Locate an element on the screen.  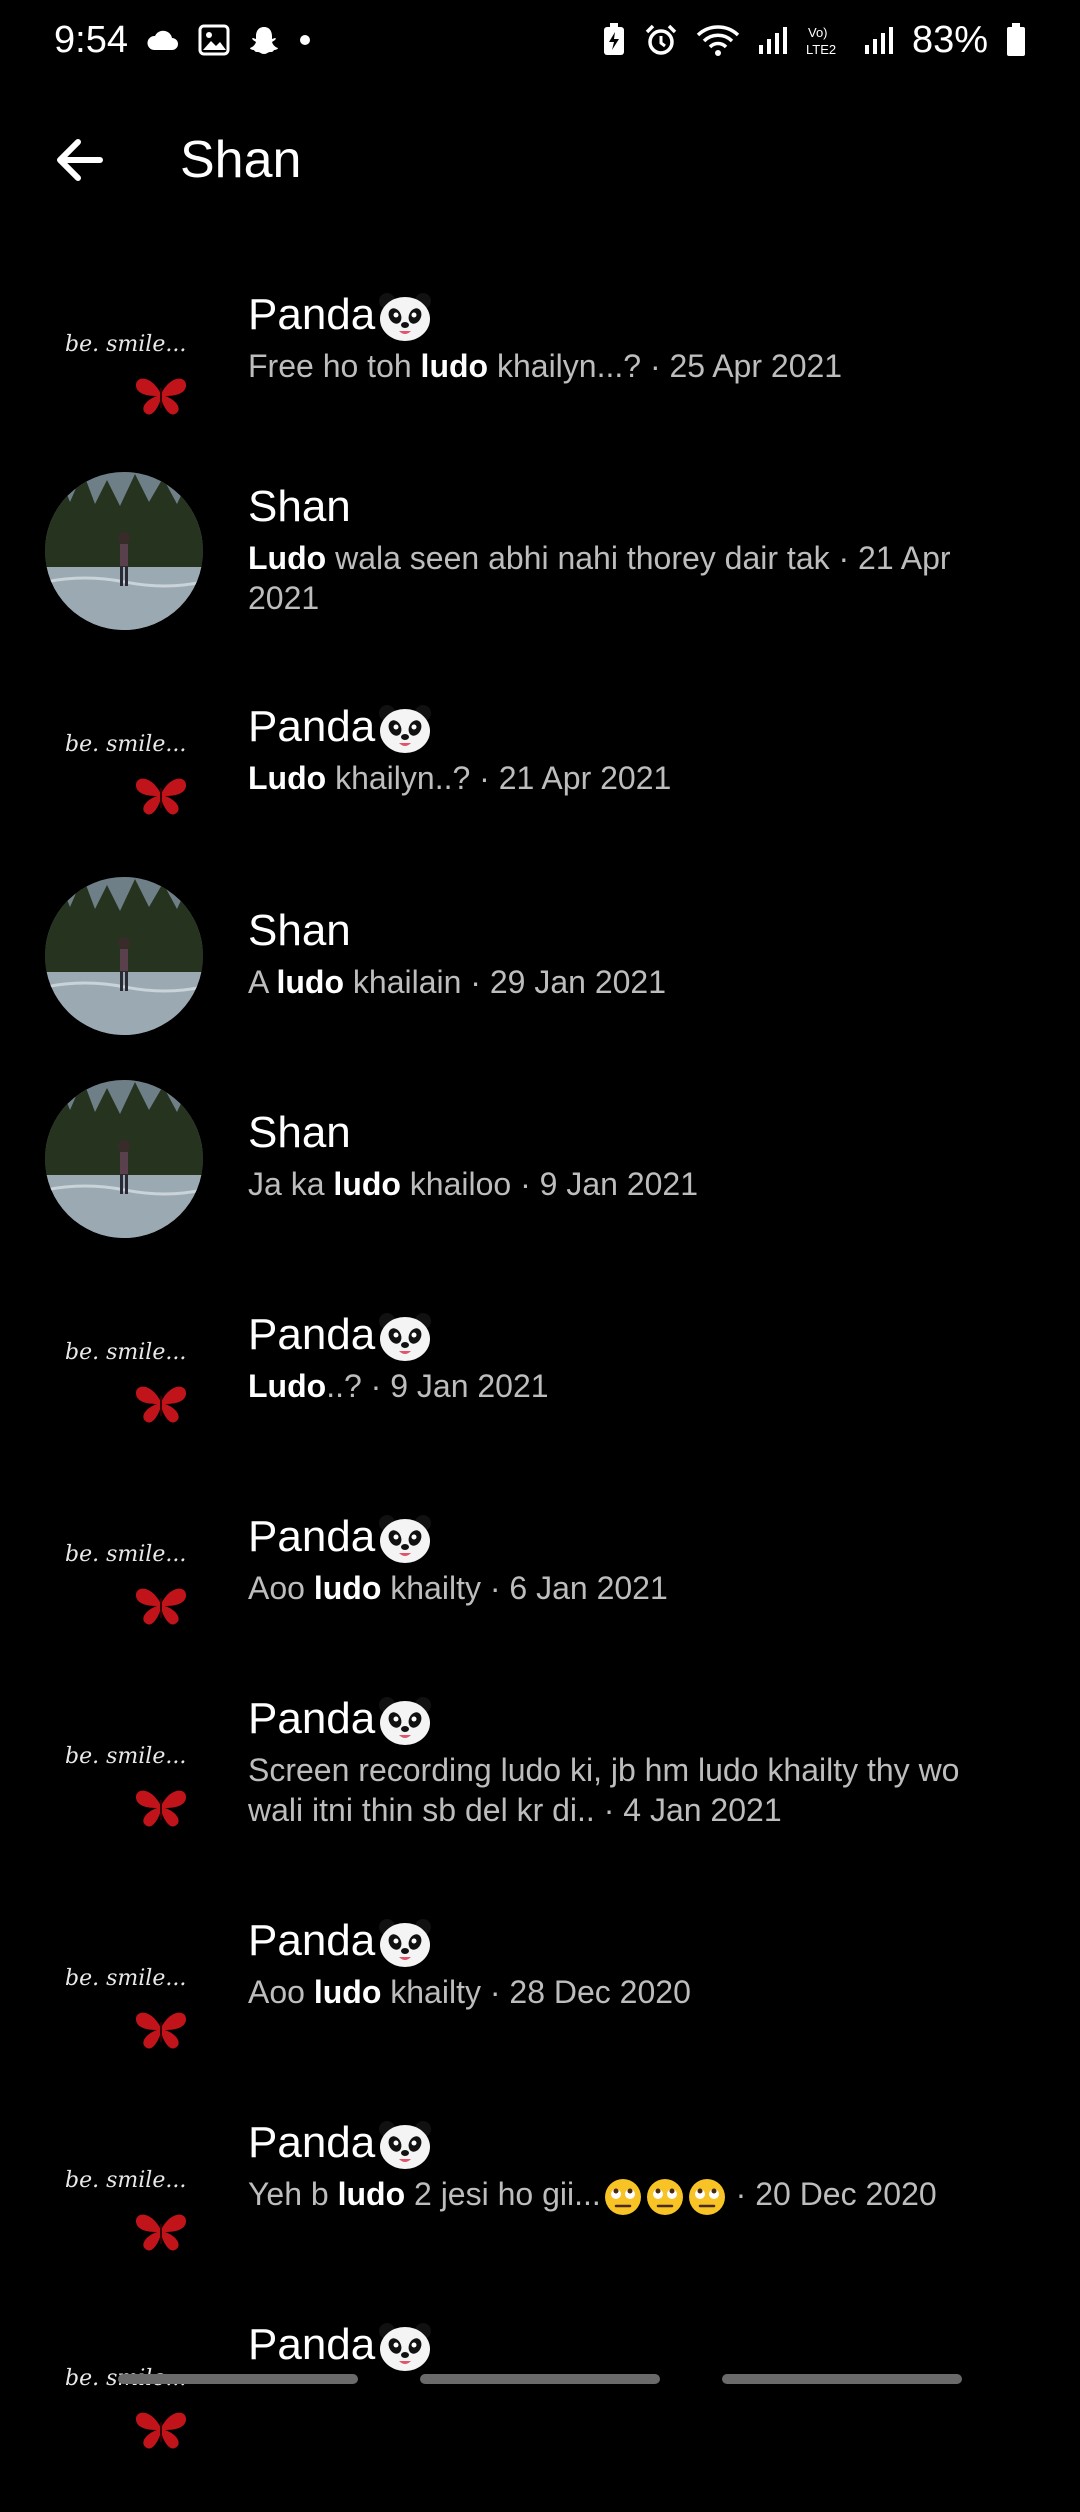
cloud-icon is located at coordinates (163, 40).